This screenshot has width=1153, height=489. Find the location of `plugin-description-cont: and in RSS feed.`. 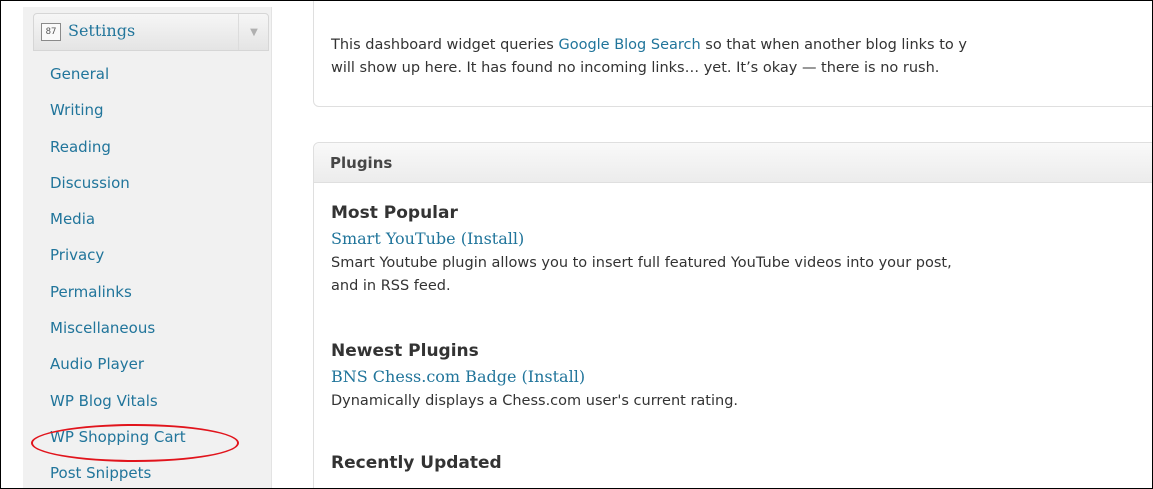

plugin-description-cont: and in RSS feed. is located at coordinates (391, 286).